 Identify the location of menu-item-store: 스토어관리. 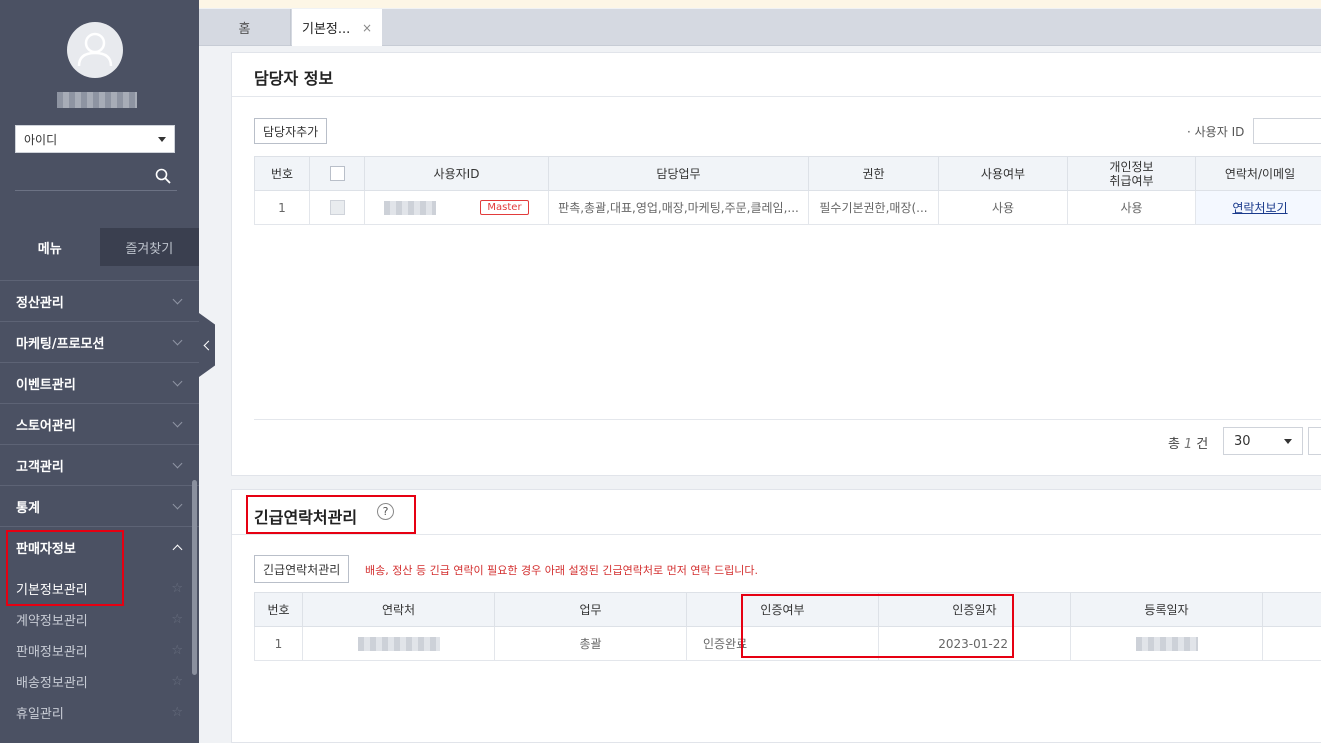
(99, 423).